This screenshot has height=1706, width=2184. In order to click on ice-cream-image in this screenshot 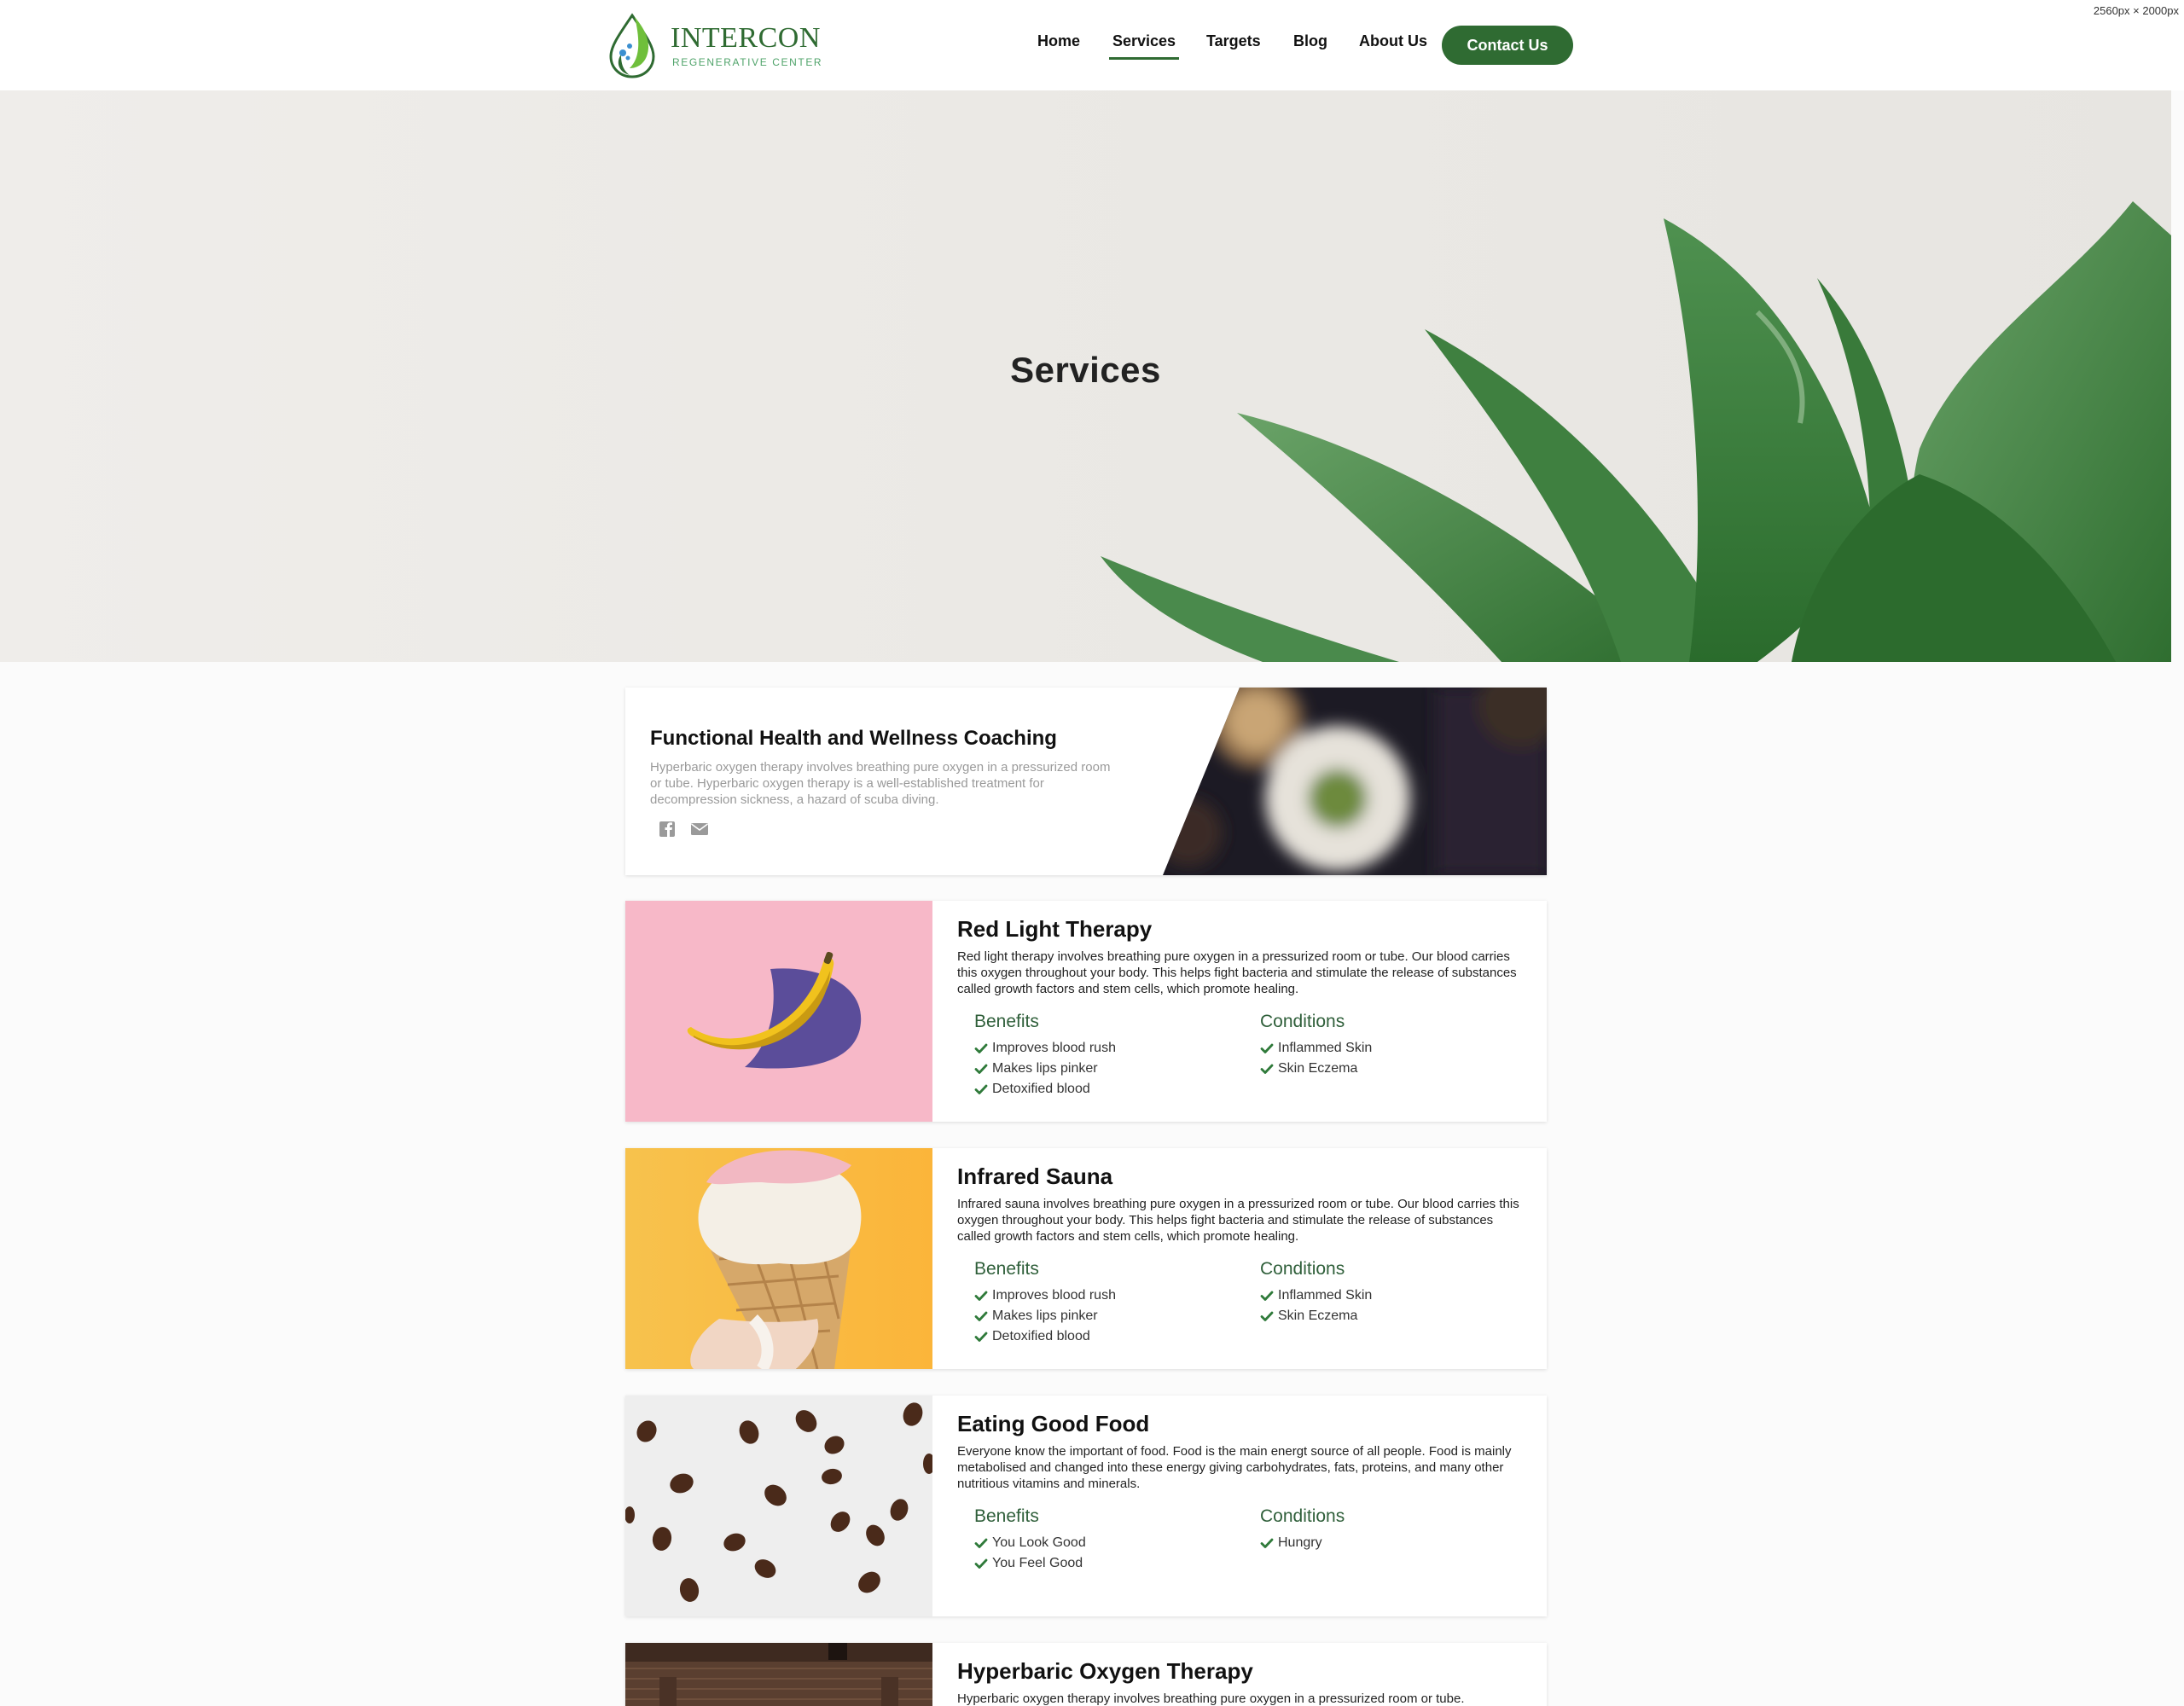, I will do `click(779, 1258)`.